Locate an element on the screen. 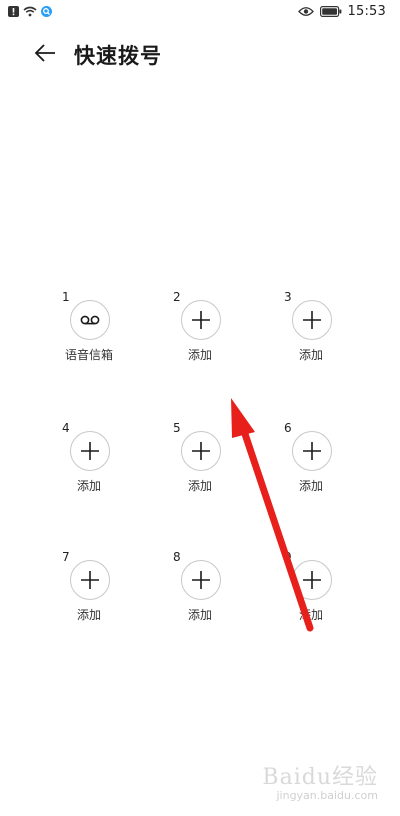  alert-icon is located at coordinates (13, 11).